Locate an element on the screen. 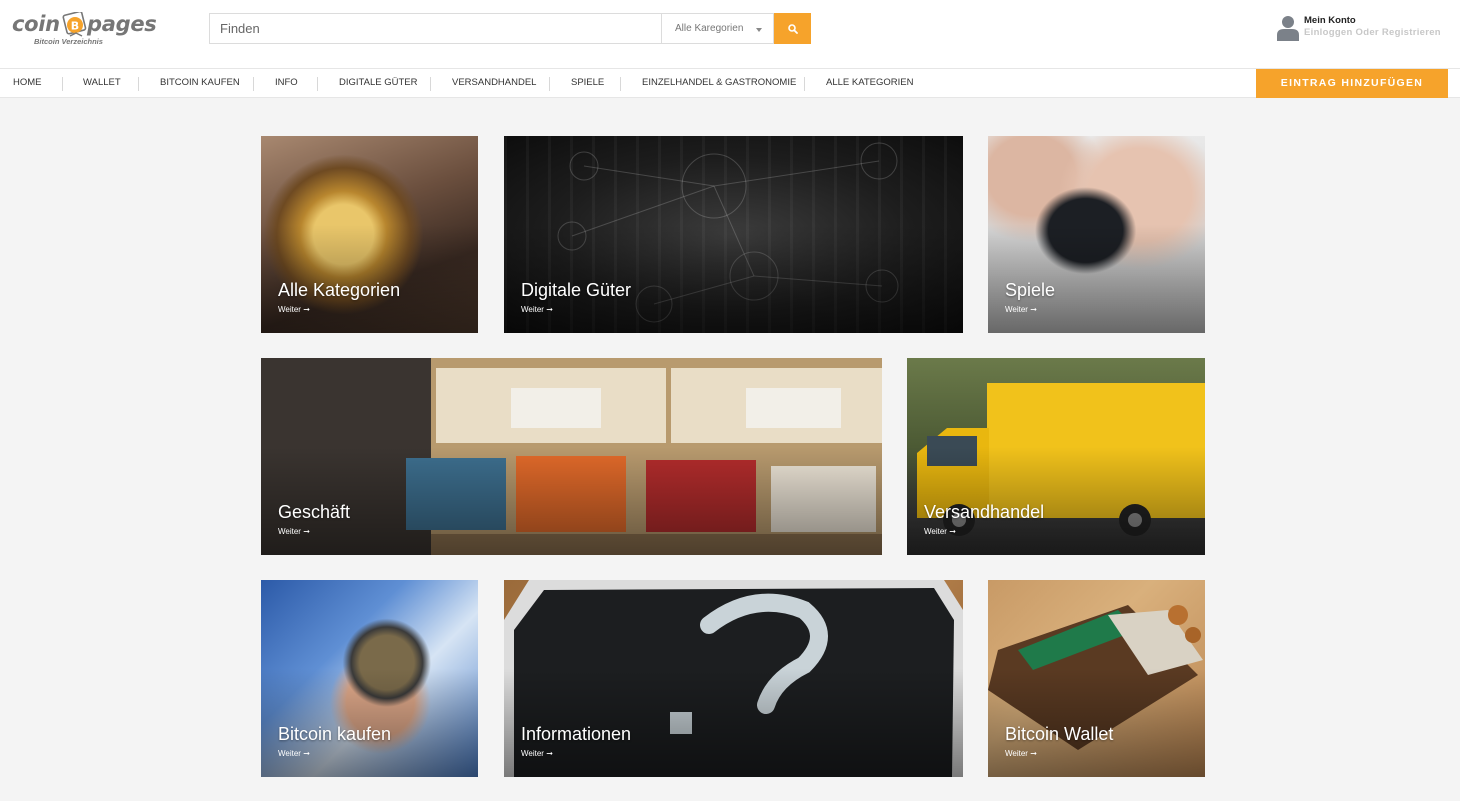  site-logo: coin pages B Bitcoin Verzeichnis is located at coordinates (87, 30).